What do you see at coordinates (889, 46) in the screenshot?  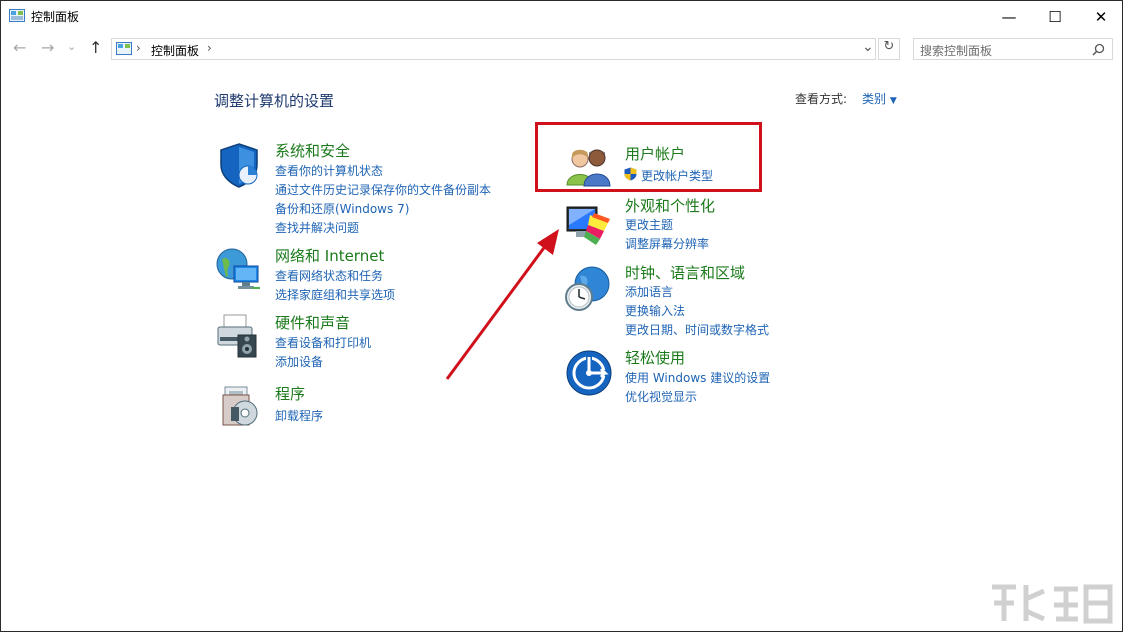 I see `refresh-icon: ↻` at bounding box center [889, 46].